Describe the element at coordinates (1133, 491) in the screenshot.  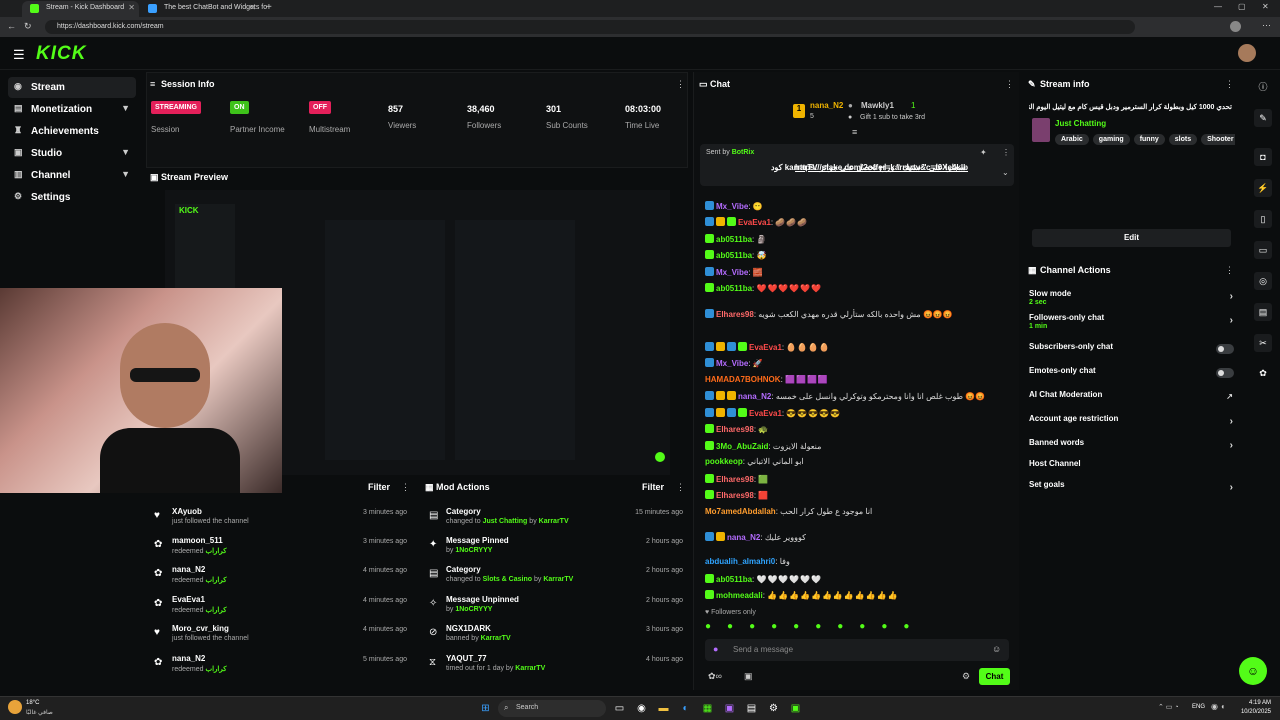
I see `channel-action-set-goals: Set goals ›` at that location.